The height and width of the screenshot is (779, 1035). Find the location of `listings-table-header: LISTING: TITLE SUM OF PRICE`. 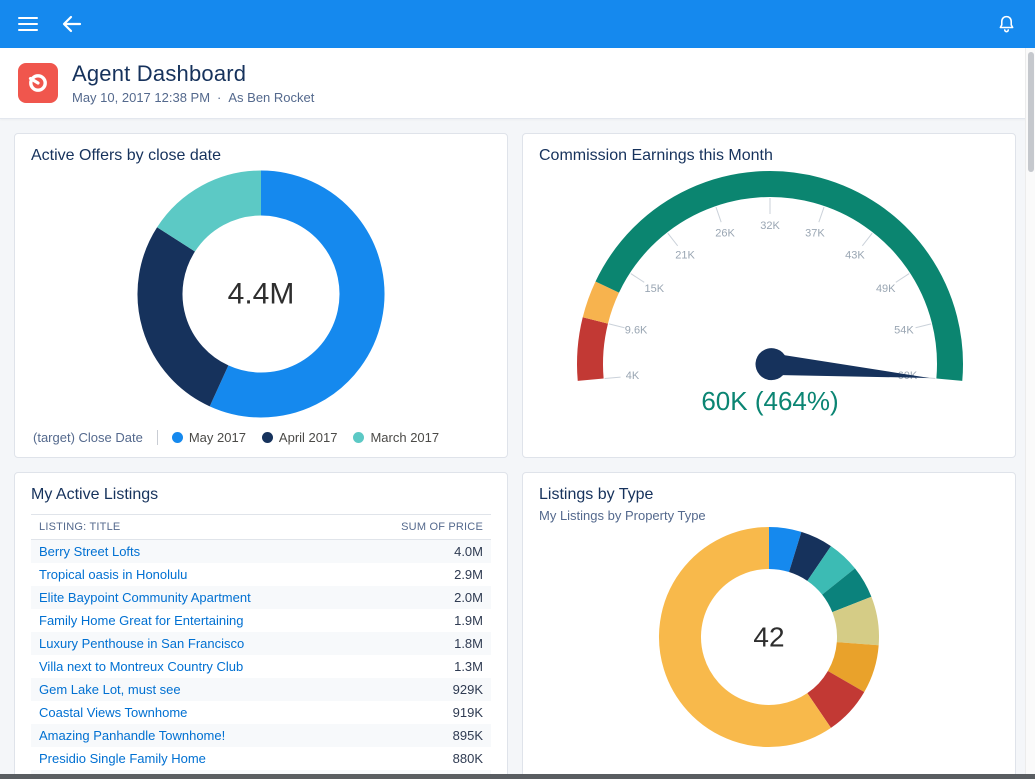

listings-table-header: LISTING: TITLE SUM OF PRICE is located at coordinates (261, 527).